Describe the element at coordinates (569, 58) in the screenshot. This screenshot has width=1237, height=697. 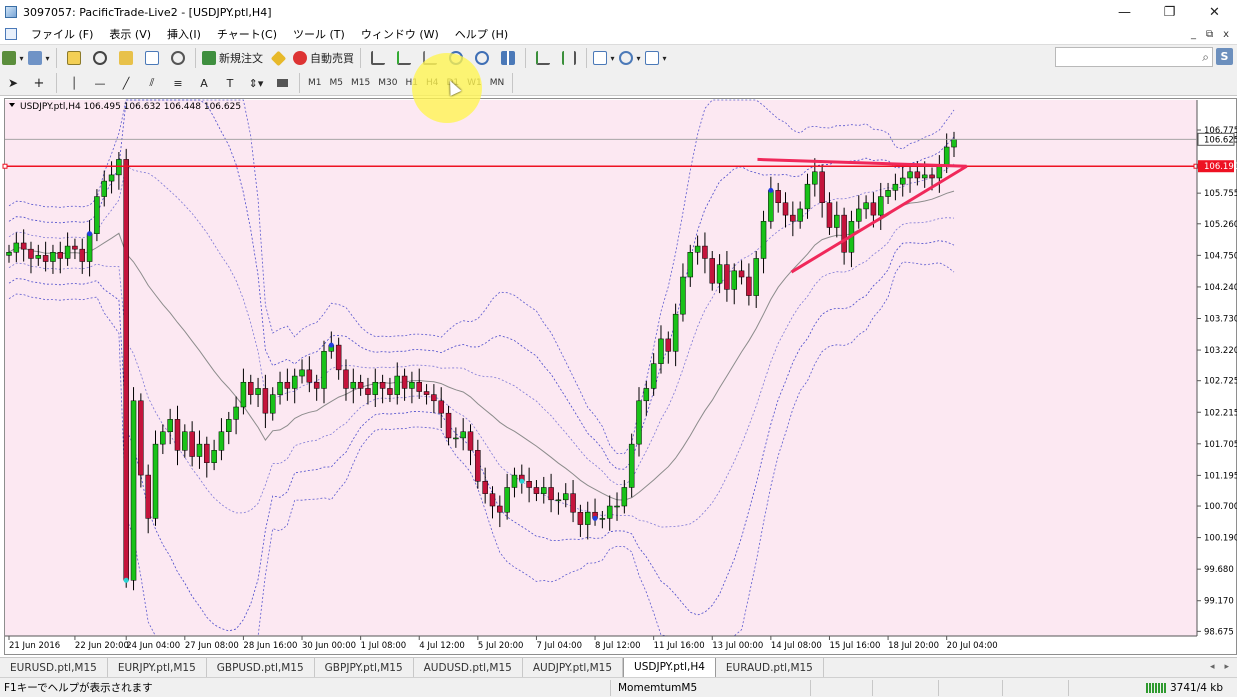
I see `chart-shift-button` at that location.